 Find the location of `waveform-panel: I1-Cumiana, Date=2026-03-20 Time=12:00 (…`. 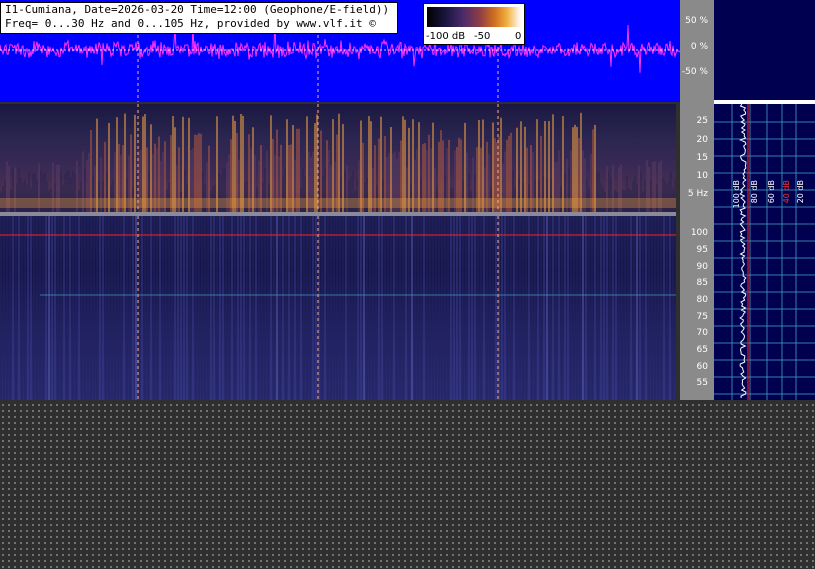

waveform-panel: I1-Cumiana, Date=2026-03-20 Time=12:00 (… is located at coordinates (340, 51).